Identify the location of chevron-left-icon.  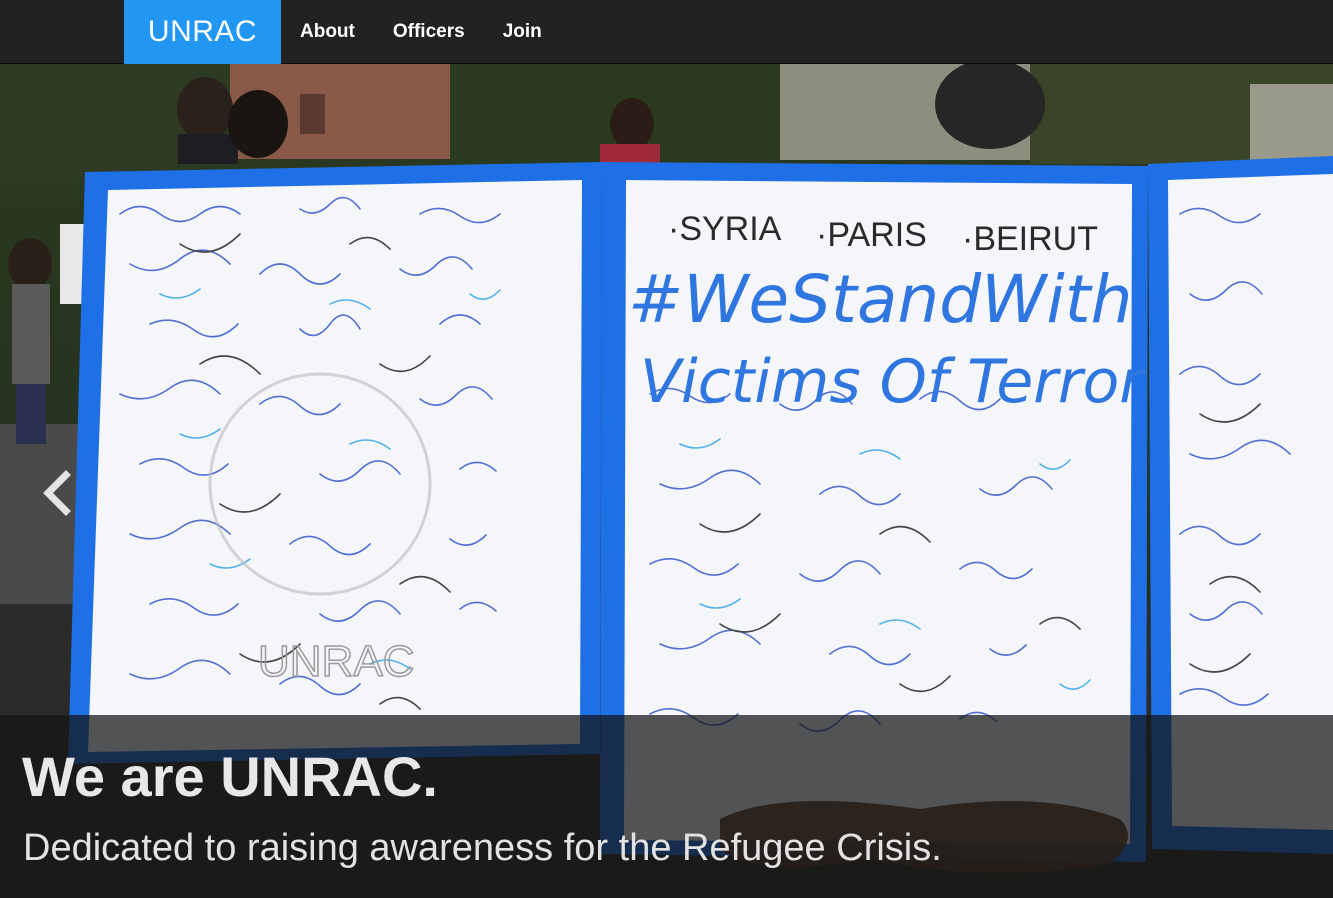
(57, 493).